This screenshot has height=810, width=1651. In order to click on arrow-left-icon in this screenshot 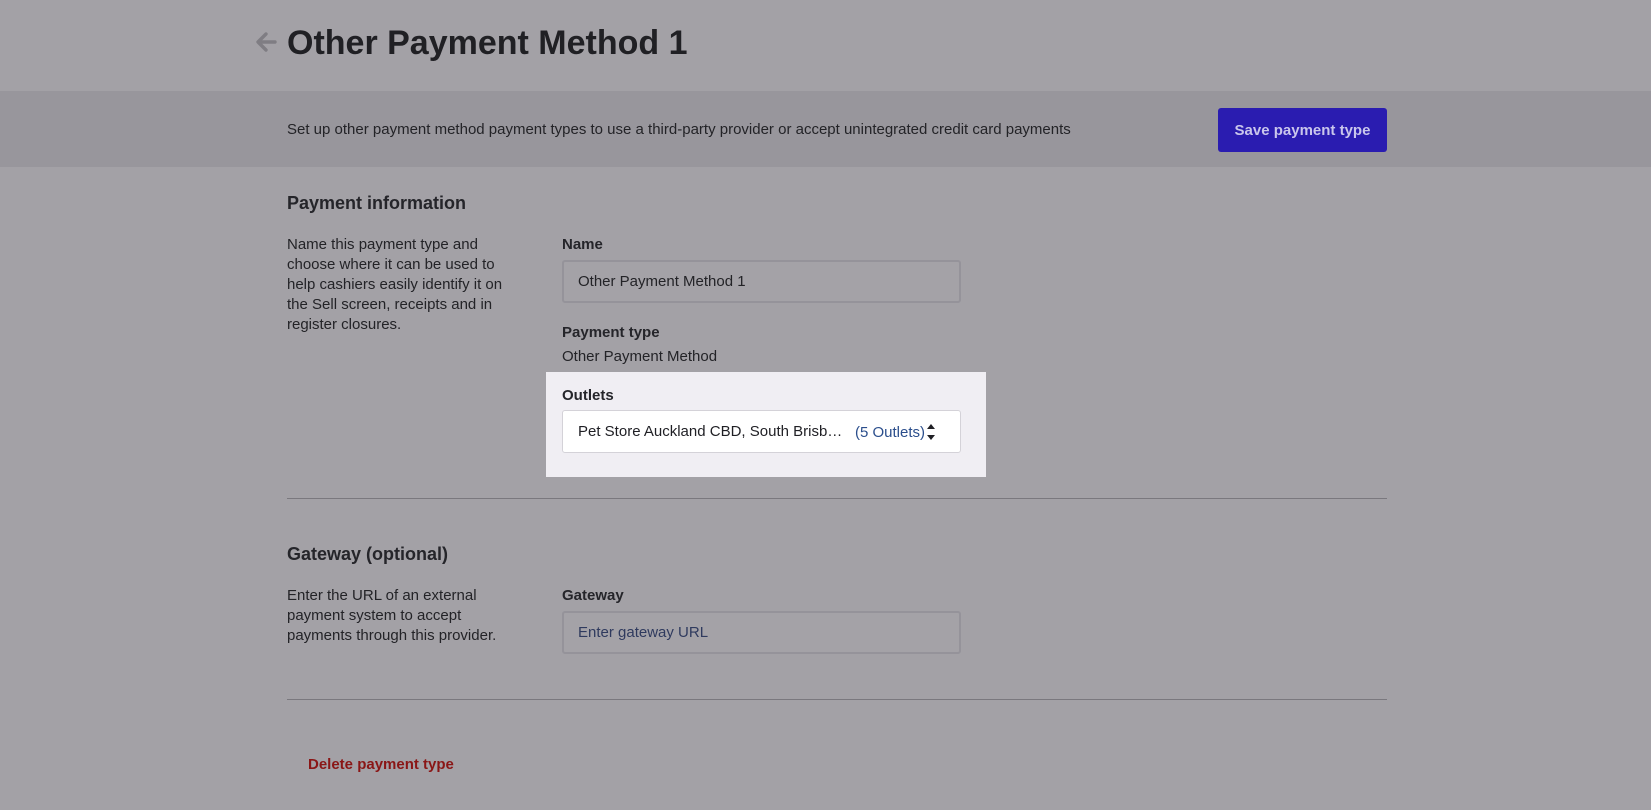, I will do `click(266, 42)`.